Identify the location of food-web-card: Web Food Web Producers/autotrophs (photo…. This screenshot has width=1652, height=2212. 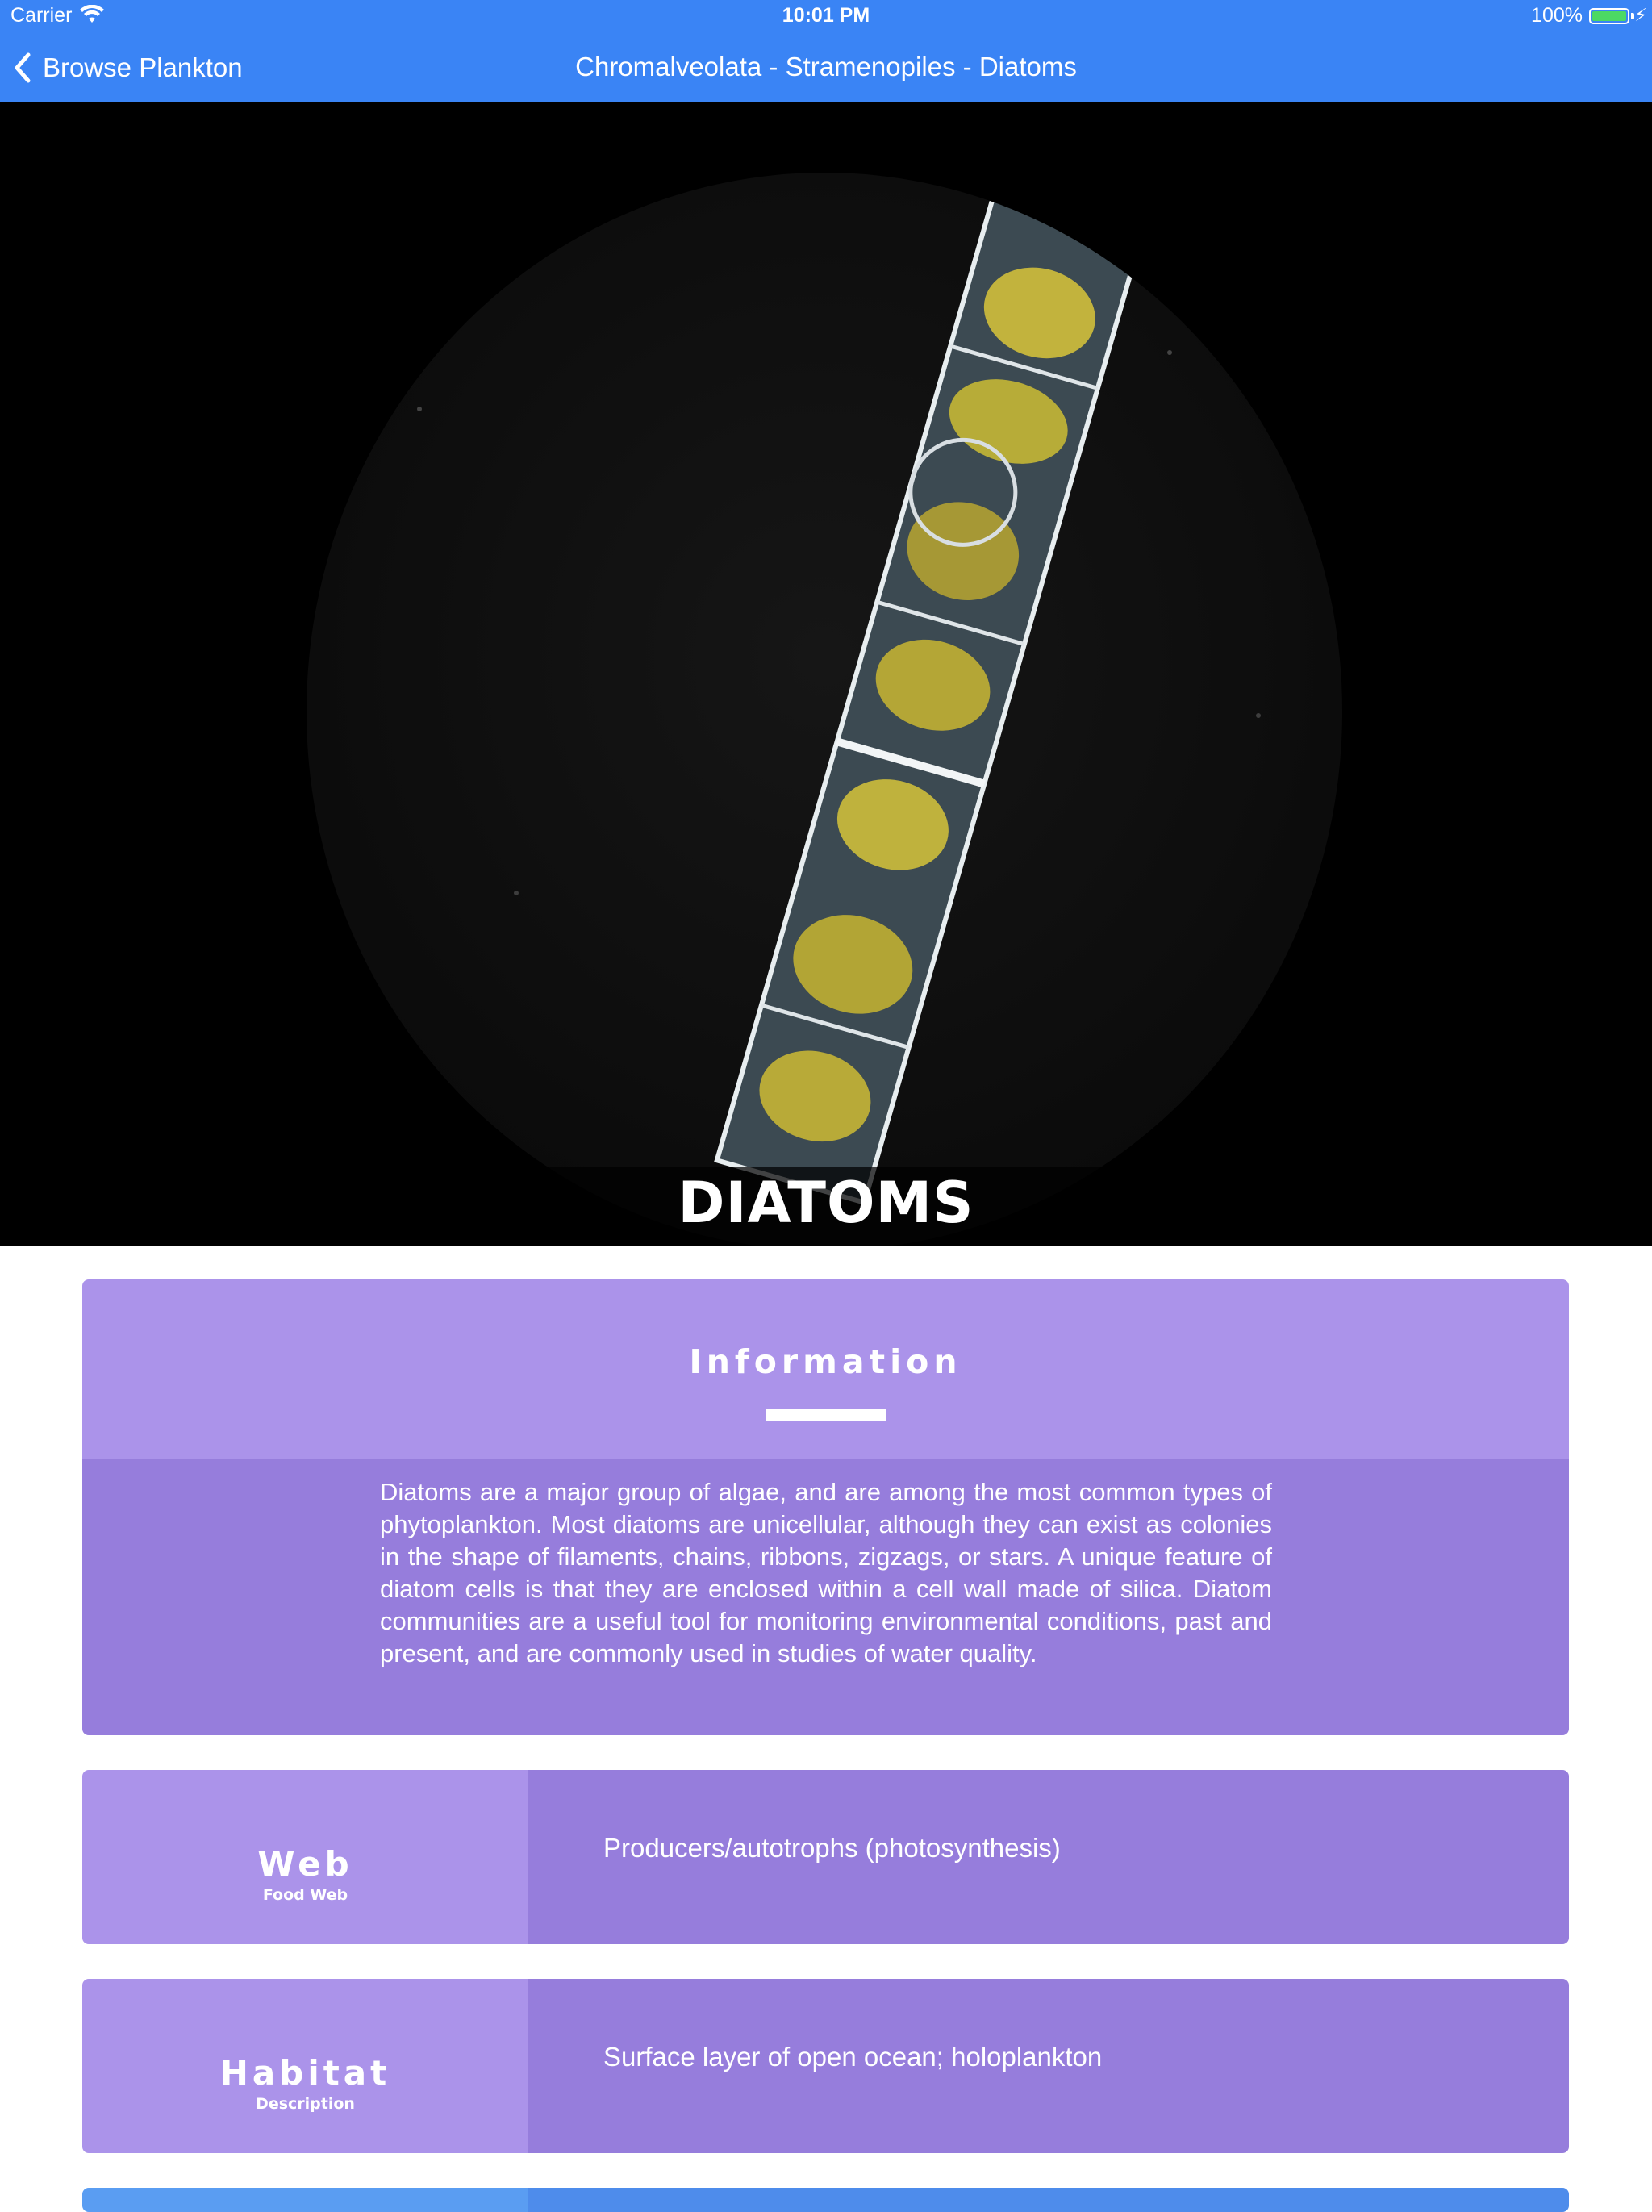
(825, 1857).